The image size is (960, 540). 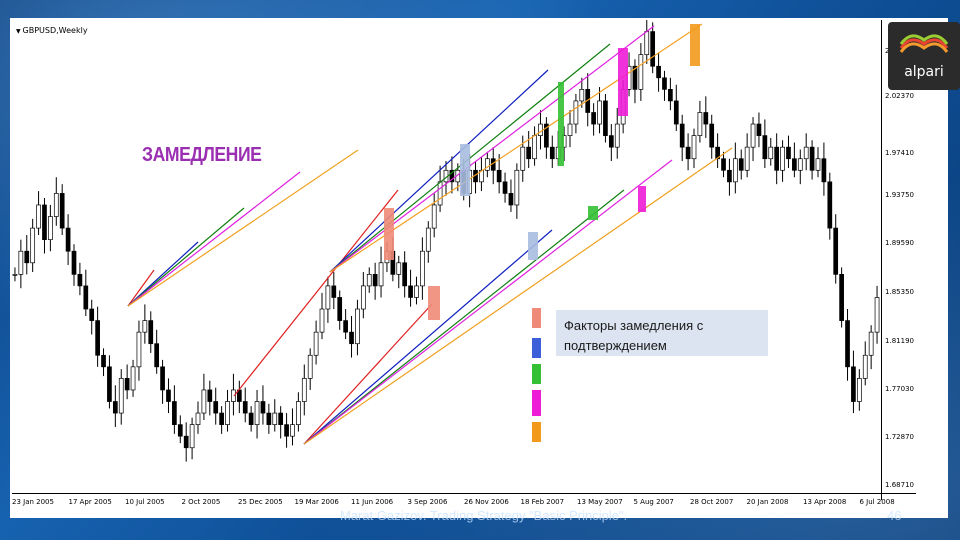 What do you see at coordinates (260, 502) in the screenshot?
I see `date-tick-label: 25 Dec 2005` at bounding box center [260, 502].